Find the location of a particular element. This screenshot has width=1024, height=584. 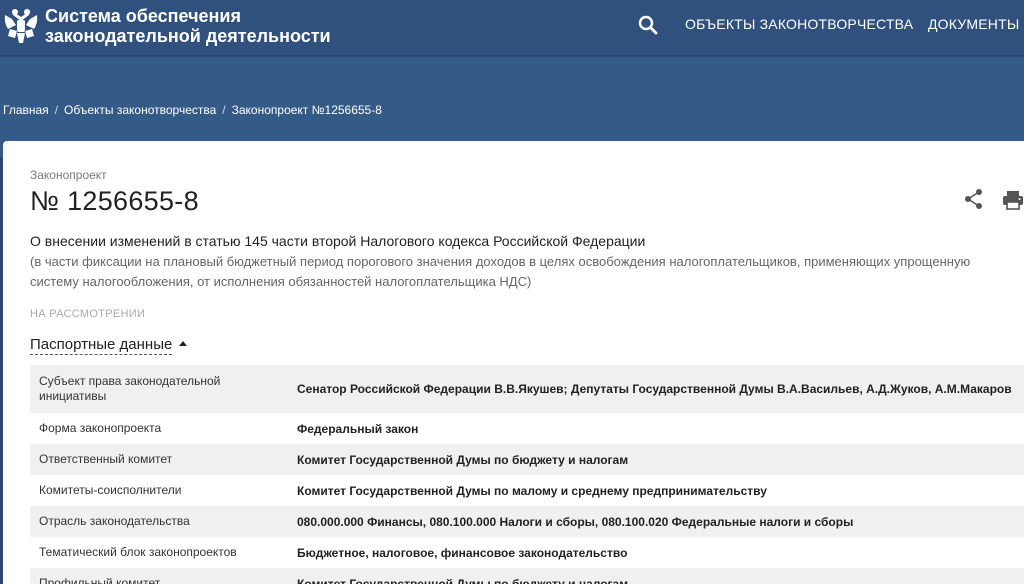

status-badge: НА РАССМОТРЕНИИ is located at coordinates (88, 314).